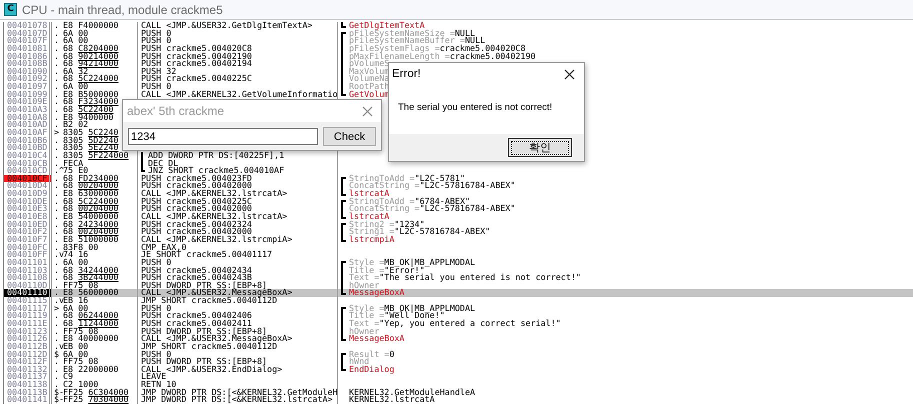 This screenshot has height=405, width=913. Describe the element at coordinates (458, 26) in the screenshot. I see `code-row: 00401078 . E8 F4000000 CALL <JMP.&USER32.GetDlgItemTextA> GetDlgItemTextA` at that location.